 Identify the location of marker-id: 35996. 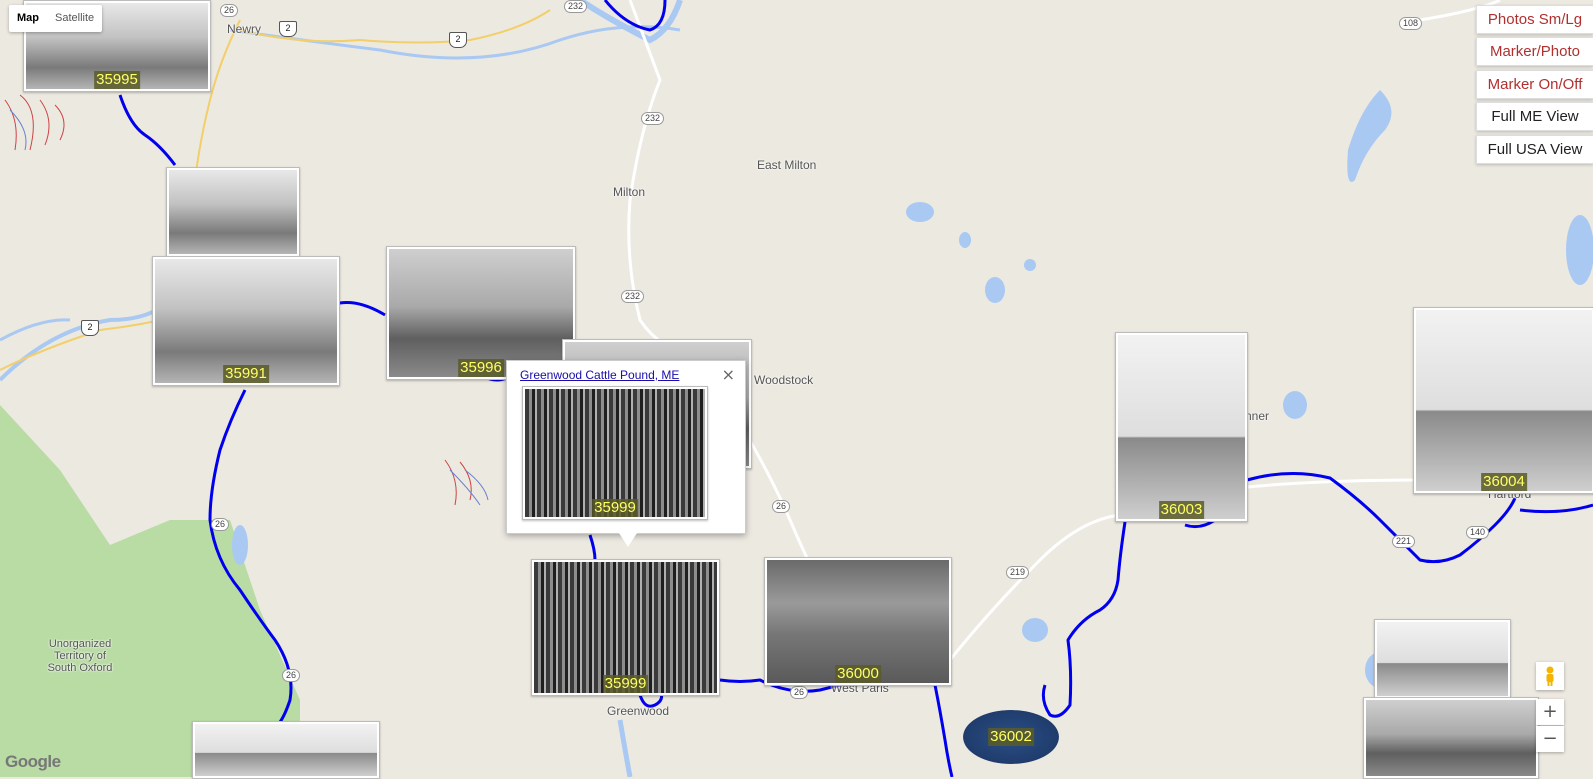
(481, 368).